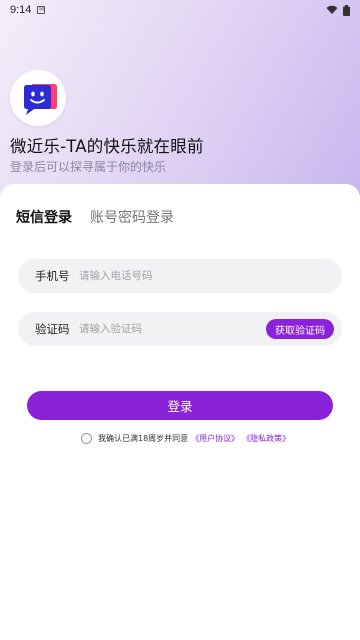  Describe the element at coordinates (172, 329) in the screenshot. I see `code-input` at that location.